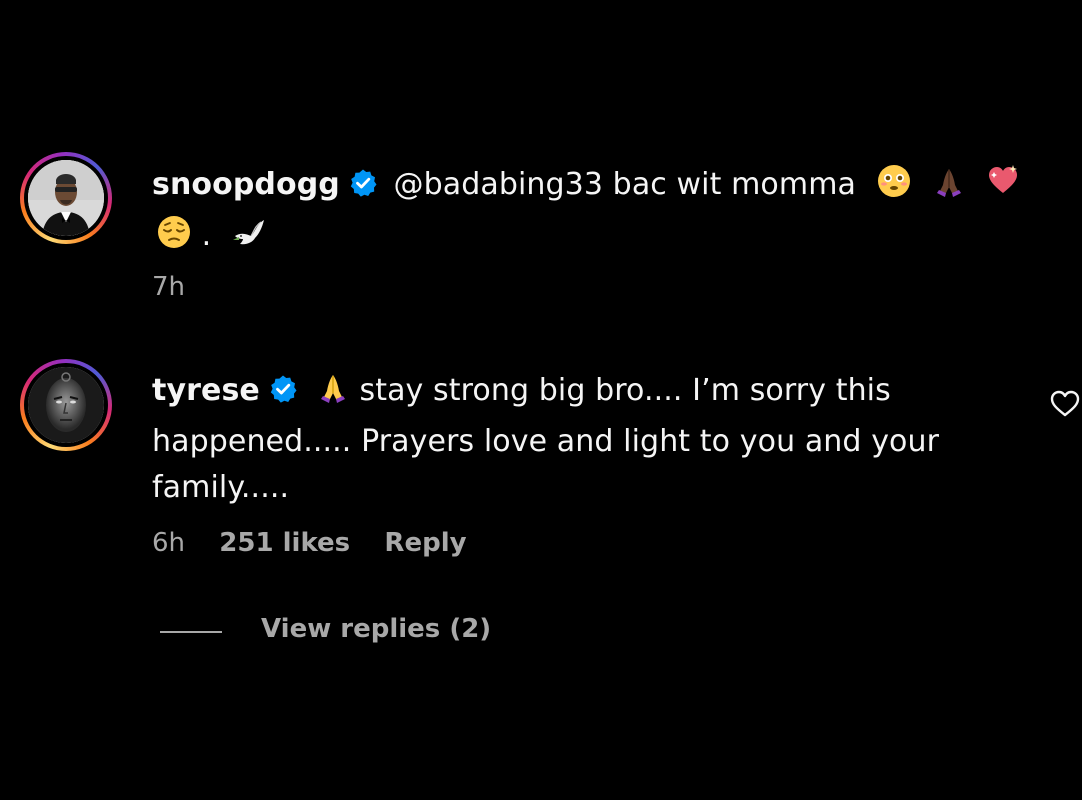 The height and width of the screenshot is (800, 1082). Describe the element at coordinates (191, 632) in the screenshot. I see `view-replies-divider` at that location.